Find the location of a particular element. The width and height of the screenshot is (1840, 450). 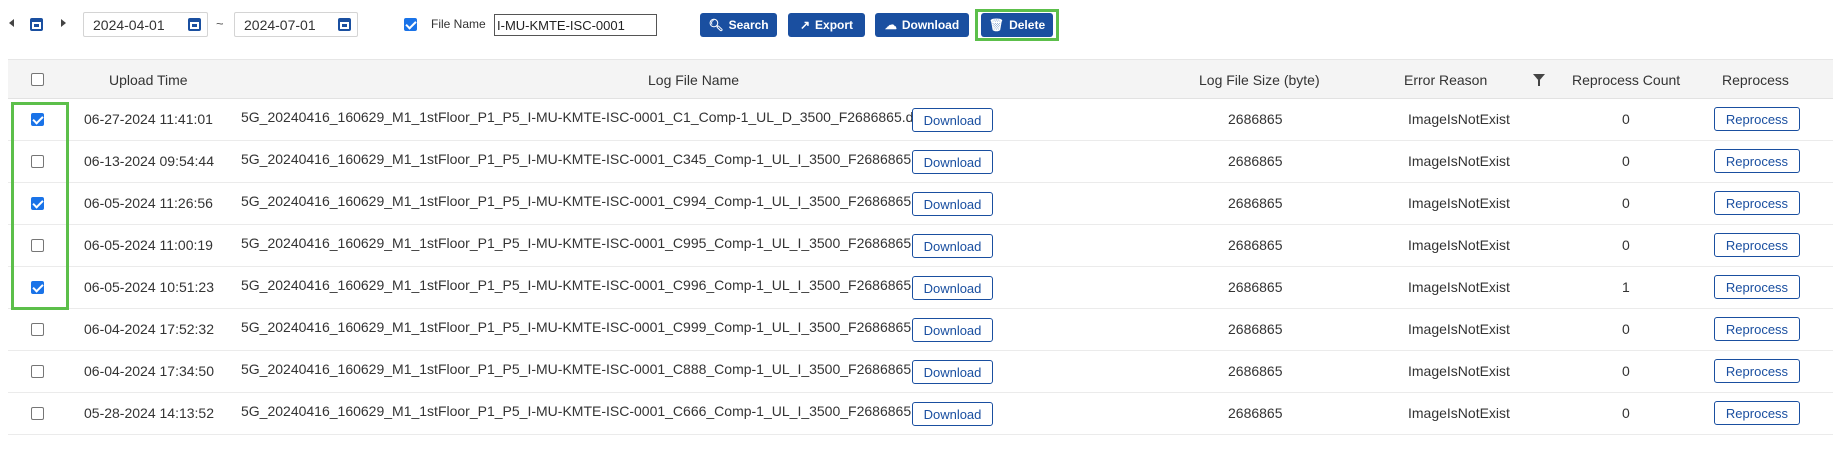

prev-arrow-icon is located at coordinates (11, 23).